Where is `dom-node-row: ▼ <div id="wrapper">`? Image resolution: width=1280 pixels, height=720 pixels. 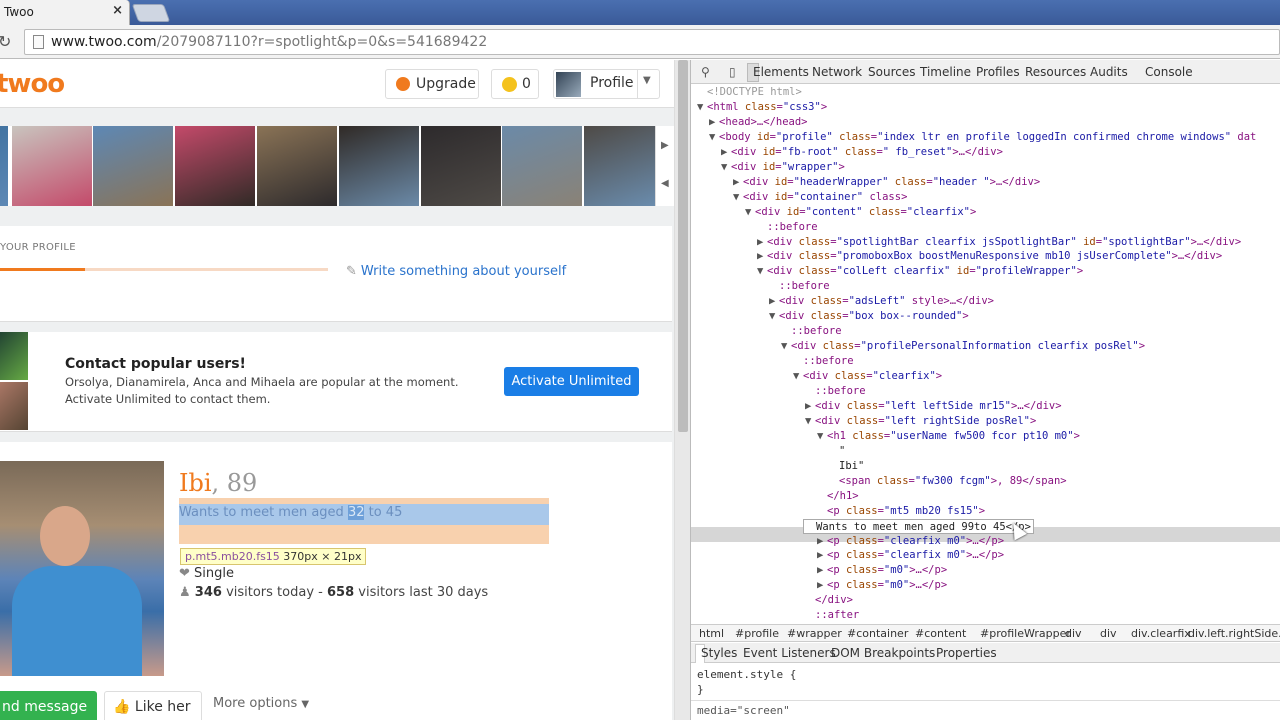
dom-node-row: ▼ <div id="wrapper"> is located at coordinates (783, 167).